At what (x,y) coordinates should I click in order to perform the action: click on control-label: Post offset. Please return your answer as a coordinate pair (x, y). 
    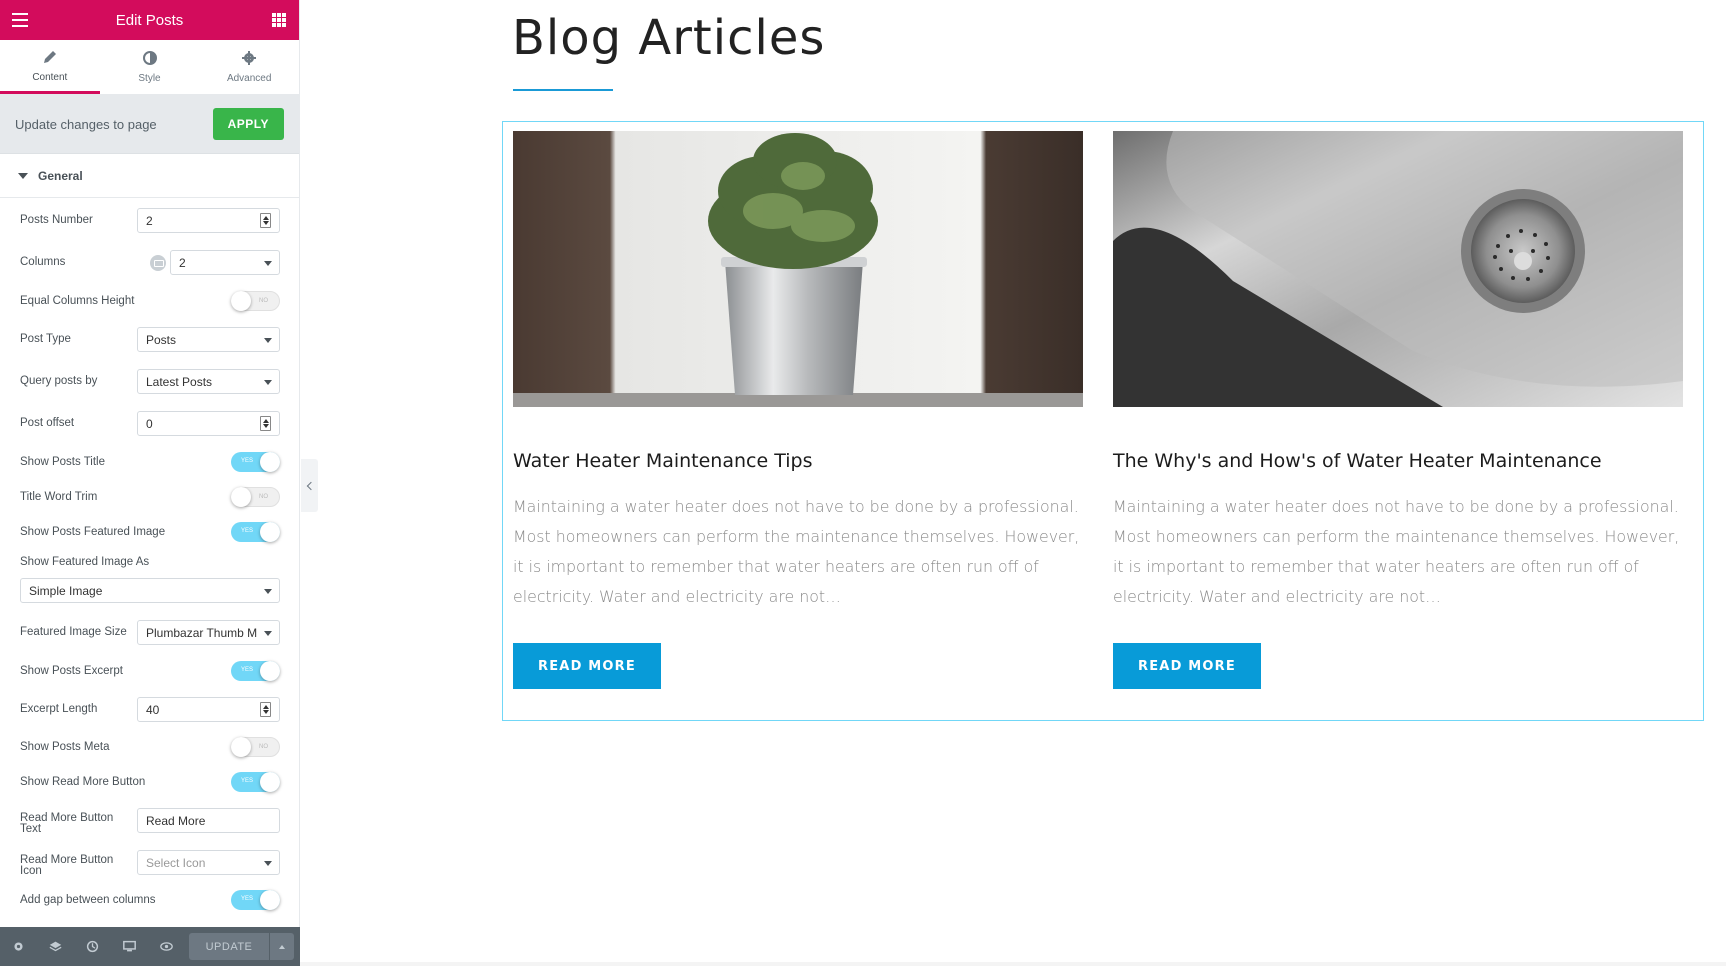
    Looking at the image, I should click on (47, 423).